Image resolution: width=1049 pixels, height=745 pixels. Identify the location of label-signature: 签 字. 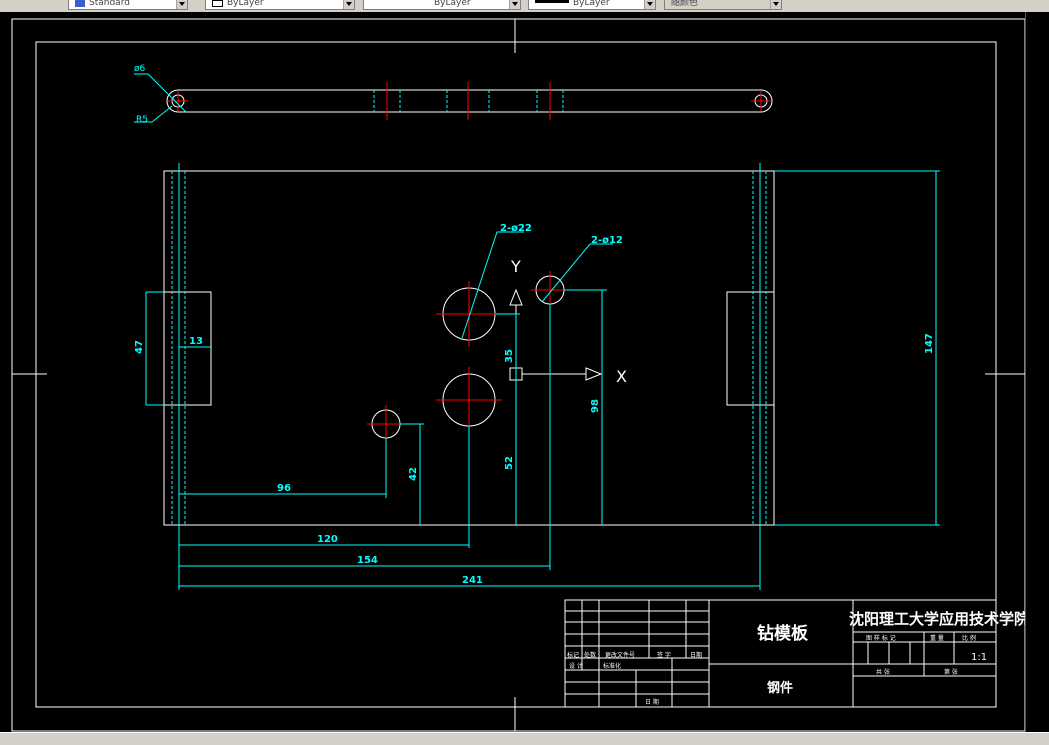
(664, 655).